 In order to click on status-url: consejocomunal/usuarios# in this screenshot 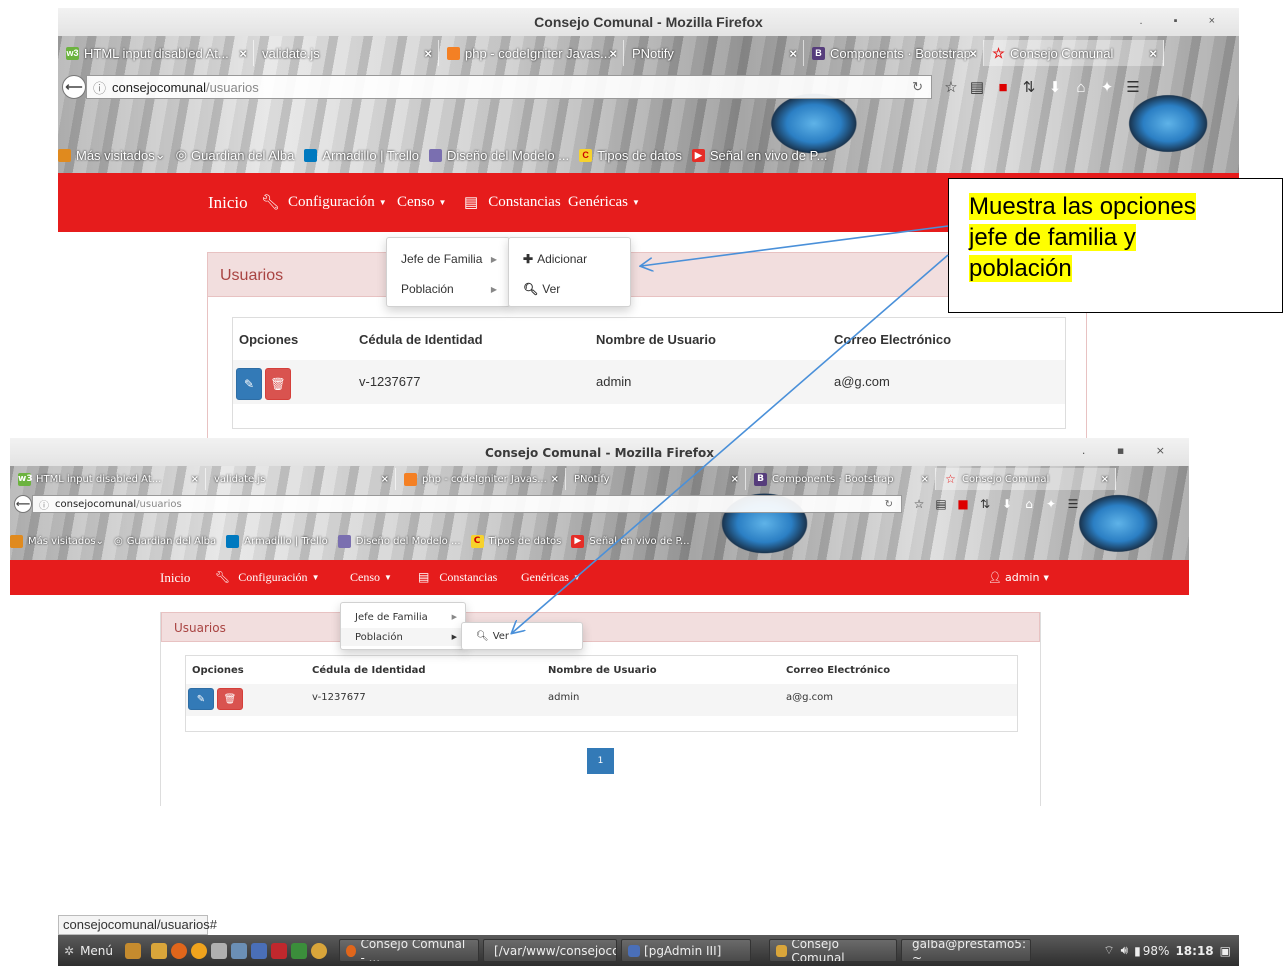, I will do `click(137, 925)`.